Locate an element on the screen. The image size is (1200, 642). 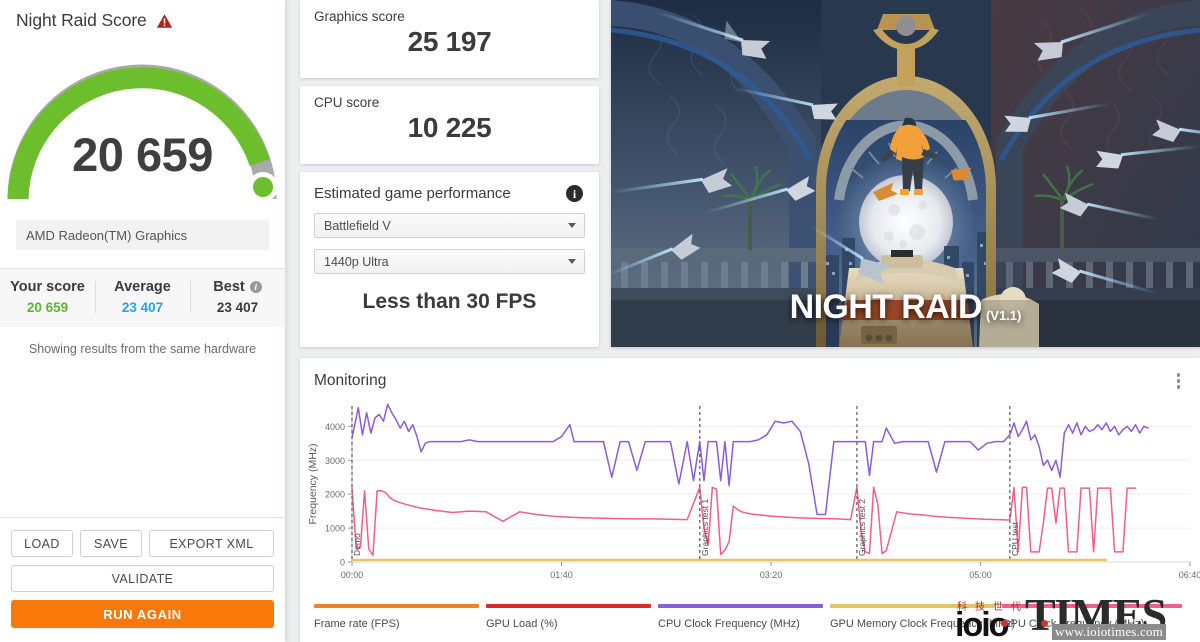
graphics-score-label: Graphics score is located at coordinates (359, 16).